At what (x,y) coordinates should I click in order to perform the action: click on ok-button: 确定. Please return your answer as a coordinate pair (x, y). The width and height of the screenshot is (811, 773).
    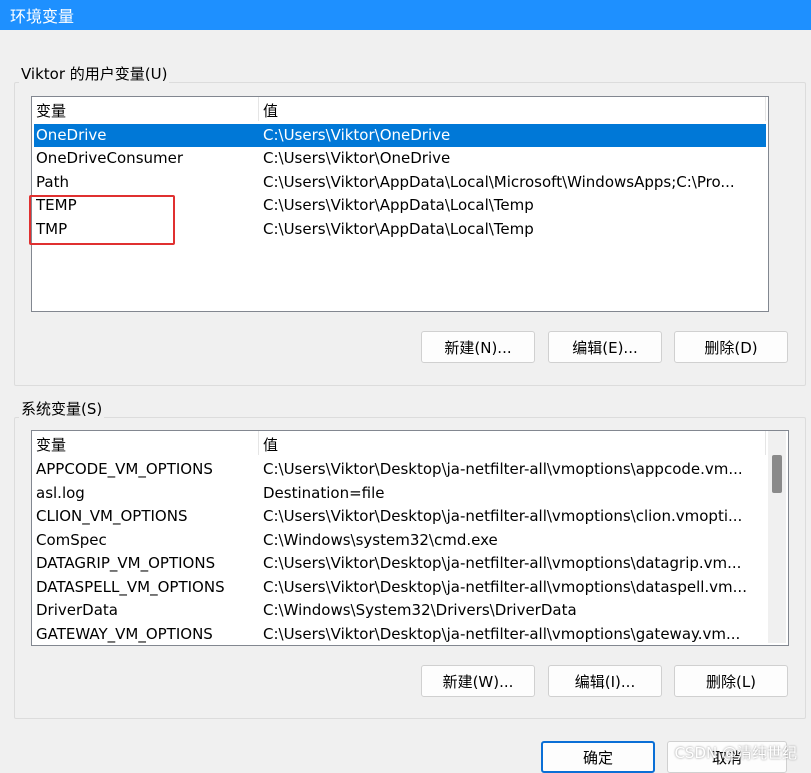
    Looking at the image, I should click on (598, 757).